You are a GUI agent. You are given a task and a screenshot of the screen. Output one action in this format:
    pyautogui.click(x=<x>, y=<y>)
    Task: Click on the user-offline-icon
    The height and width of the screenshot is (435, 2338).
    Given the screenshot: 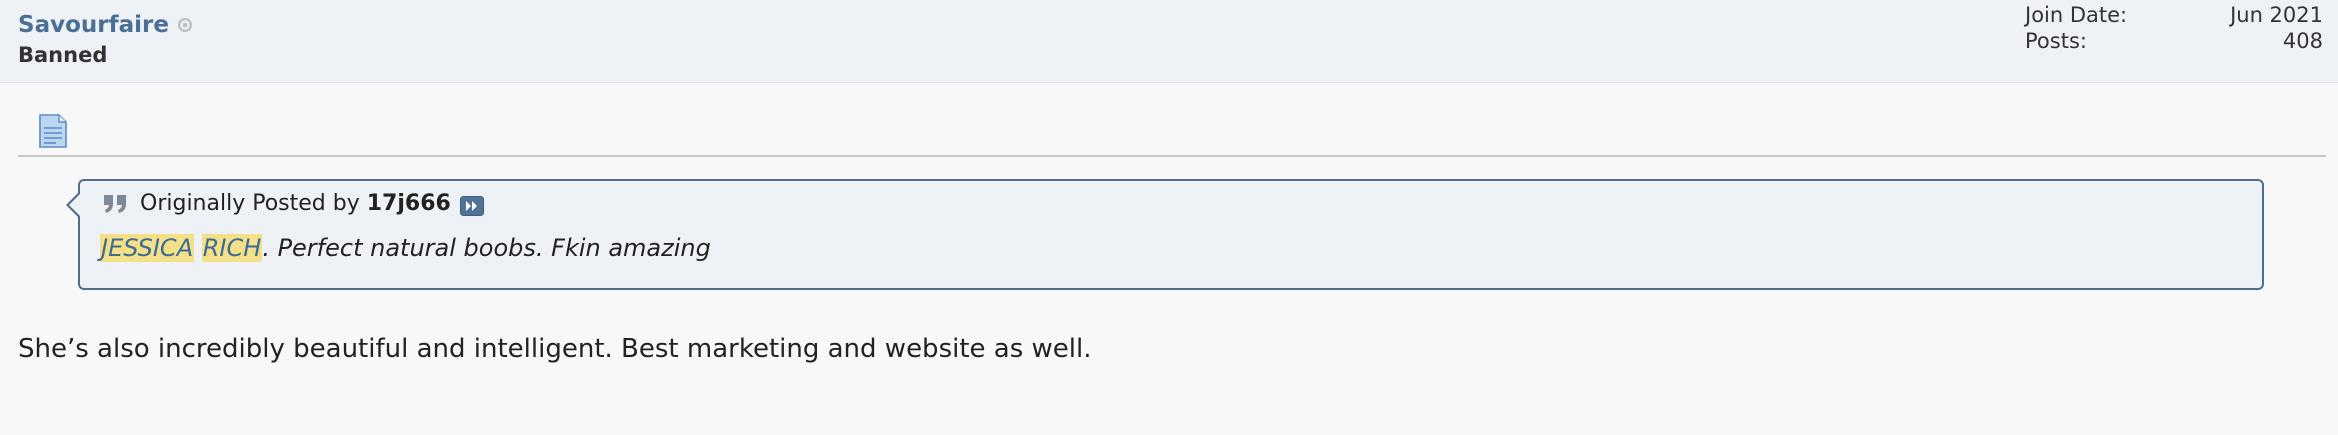 What is the action you would take?
    pyautogui.click(x=184, y=25)
    